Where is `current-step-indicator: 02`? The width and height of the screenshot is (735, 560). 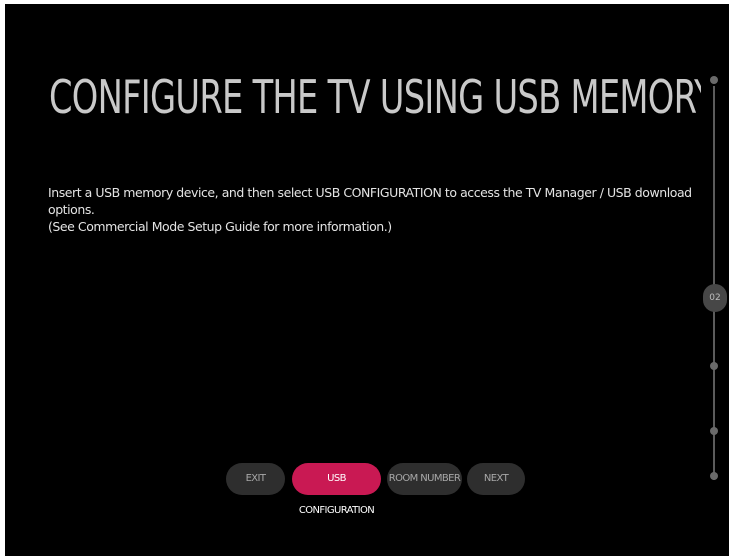 current-step-indicator: 02 is located at coordinates (715, 298).